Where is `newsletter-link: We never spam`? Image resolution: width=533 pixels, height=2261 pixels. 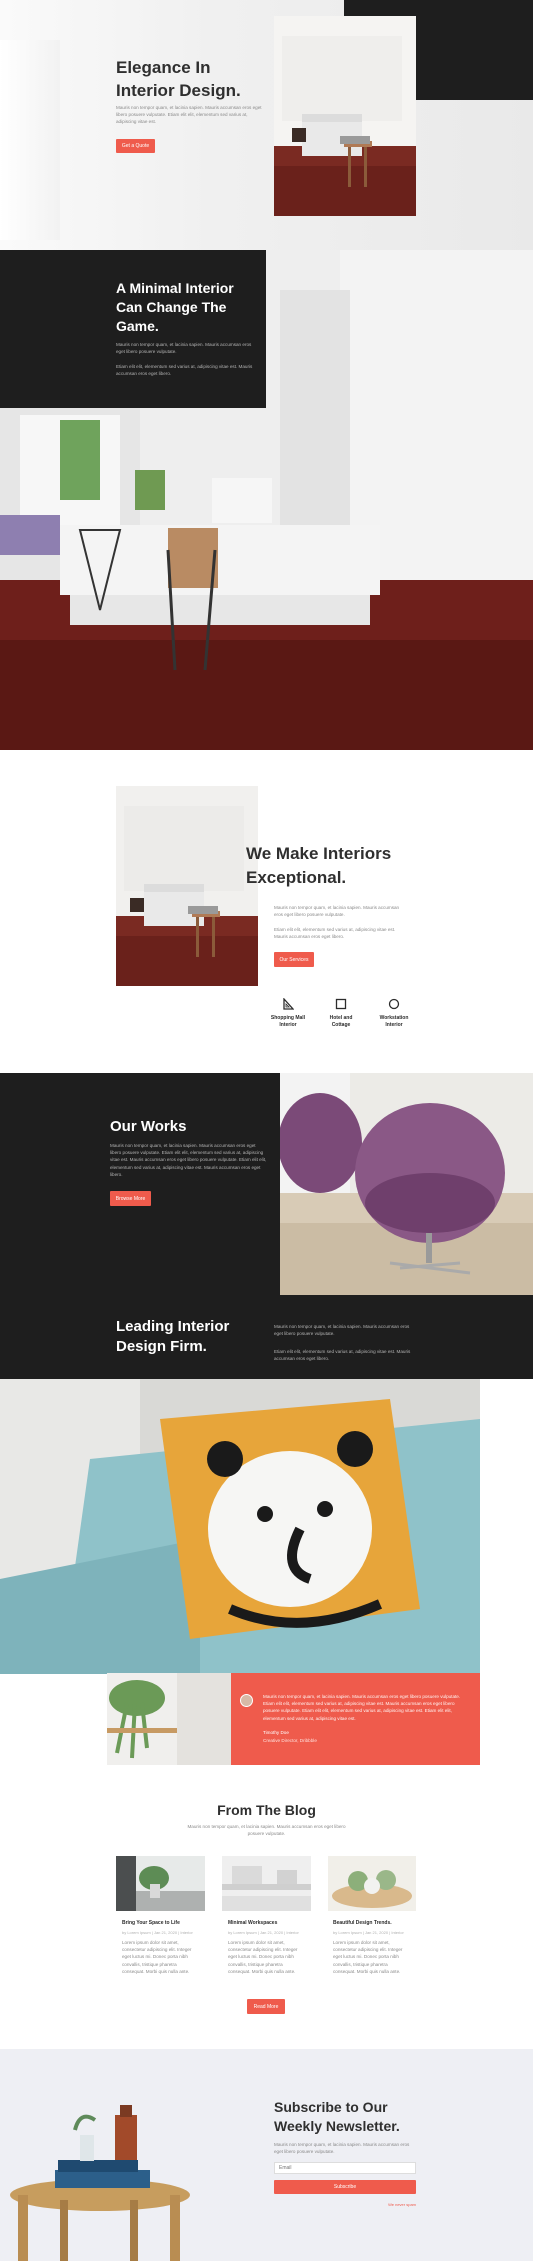
newsletter-link: We never spam is located at coordinates (391, 2205).